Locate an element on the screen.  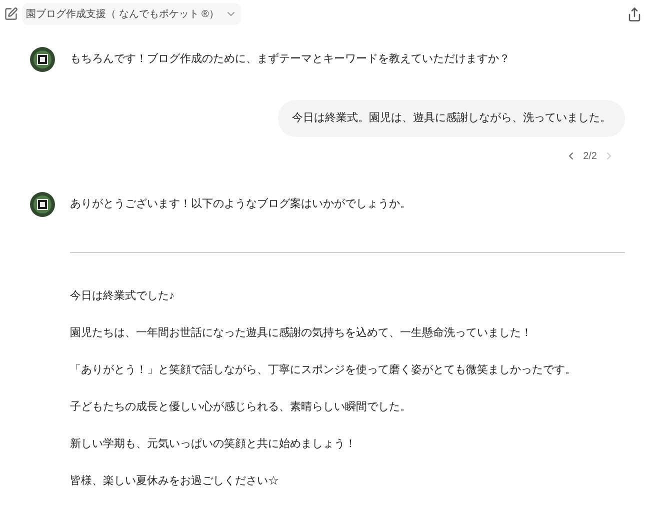
blog-paragraph: 子どもたちの成長と優しい心が感じられる、素晴らしい瞬間でした。 is located at coordinates (241, 407).